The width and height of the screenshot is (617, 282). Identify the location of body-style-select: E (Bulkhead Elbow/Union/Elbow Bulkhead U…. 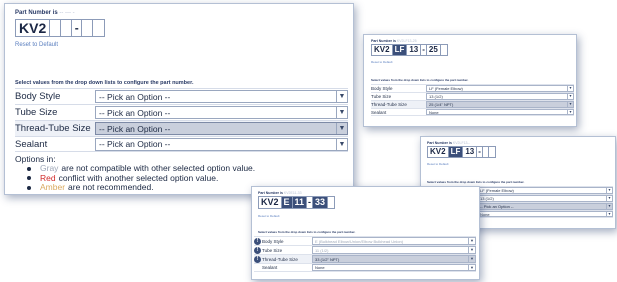
(394, 241).